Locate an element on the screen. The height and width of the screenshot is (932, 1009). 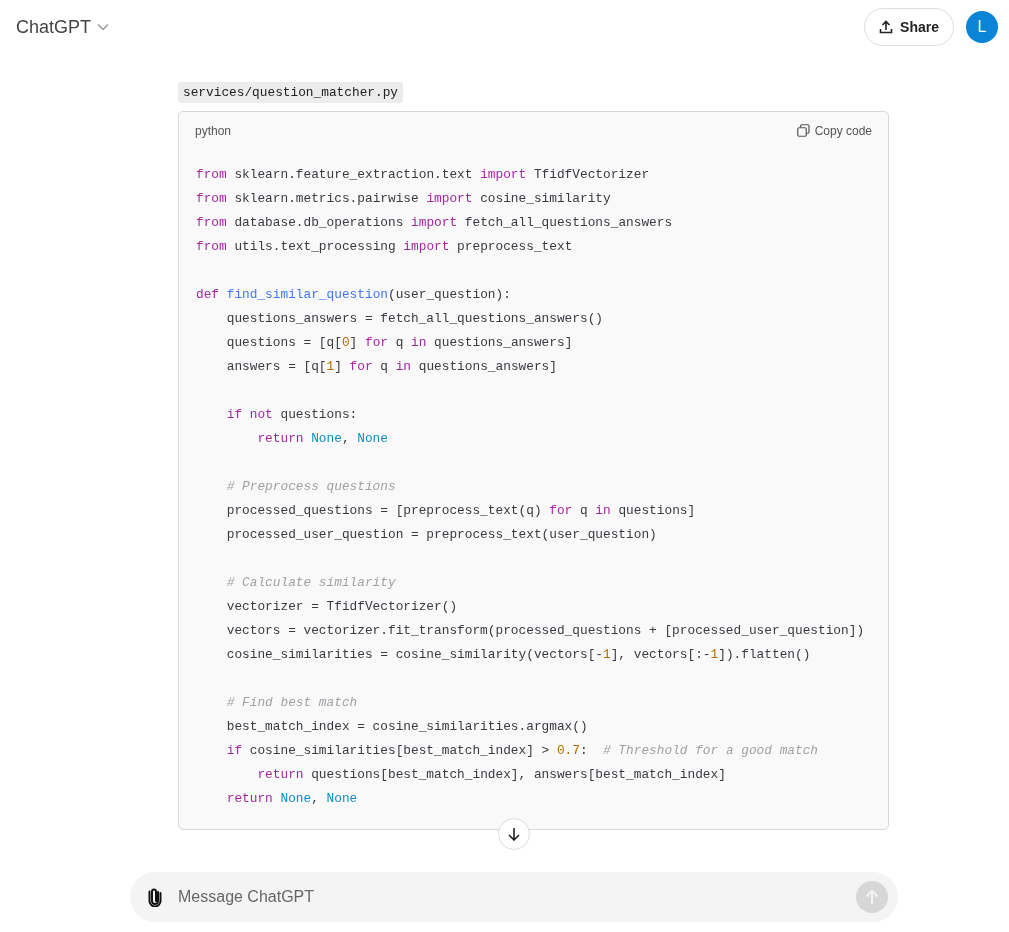
file-path-label: services/question_matcher.py is located at coordinates (291, 92).